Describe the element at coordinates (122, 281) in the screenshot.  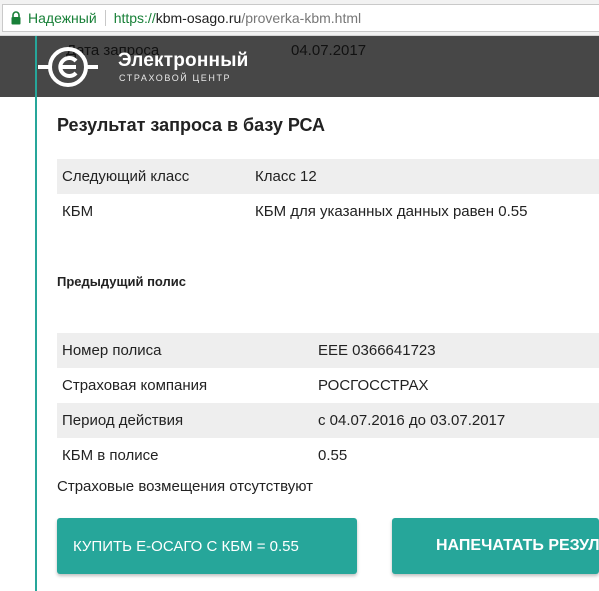
I see `previous-policy-heading: Предыдущий полис` at that location.